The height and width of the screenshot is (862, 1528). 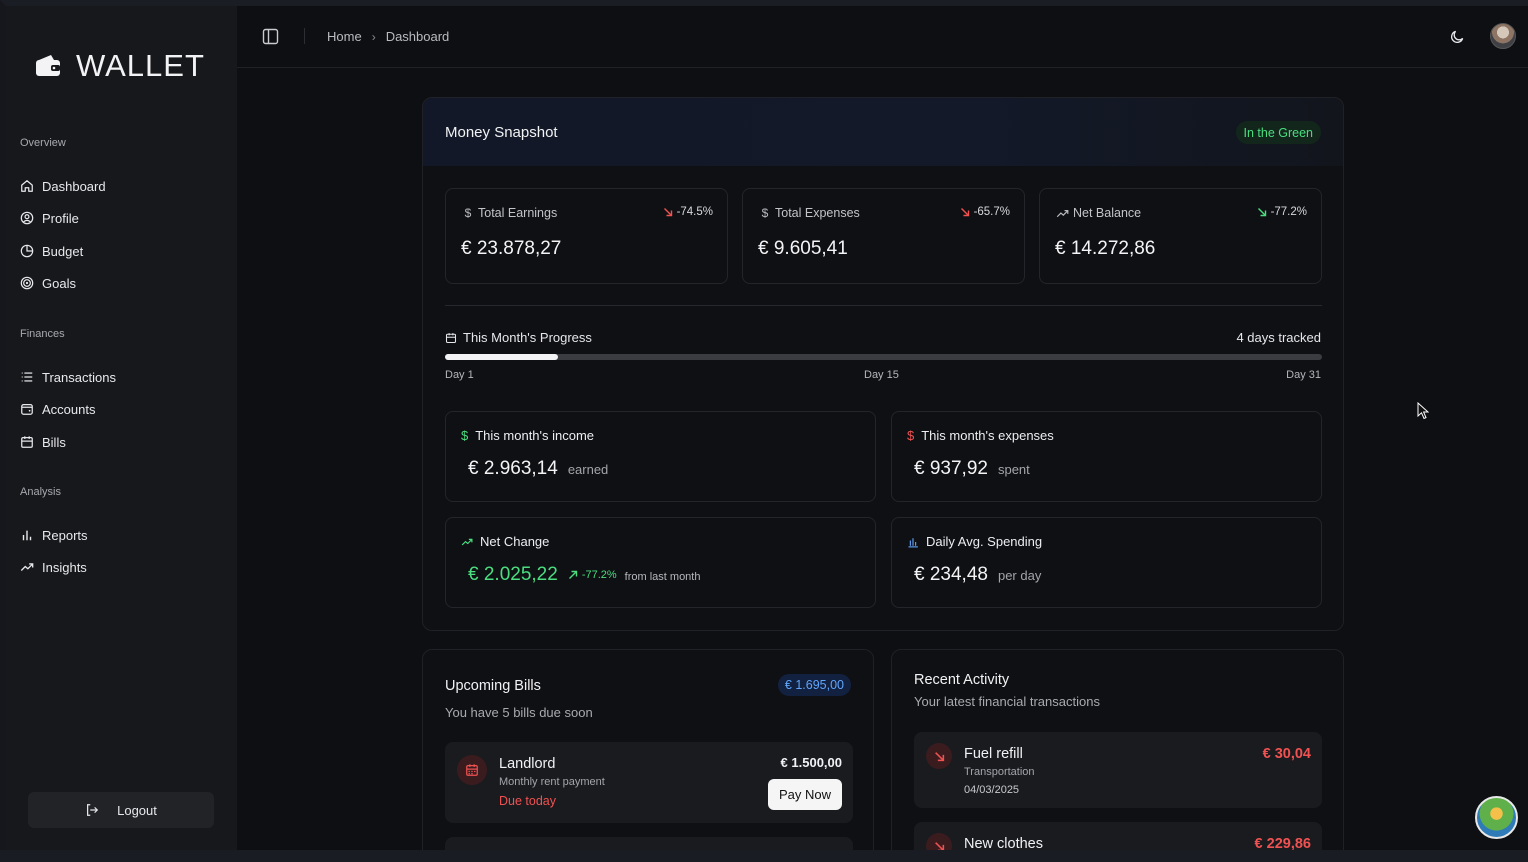 What do you see at coordinates (985, 212) in the screenshot?
I see `stat-change: -65.7%` at bounding box center [985, 212].